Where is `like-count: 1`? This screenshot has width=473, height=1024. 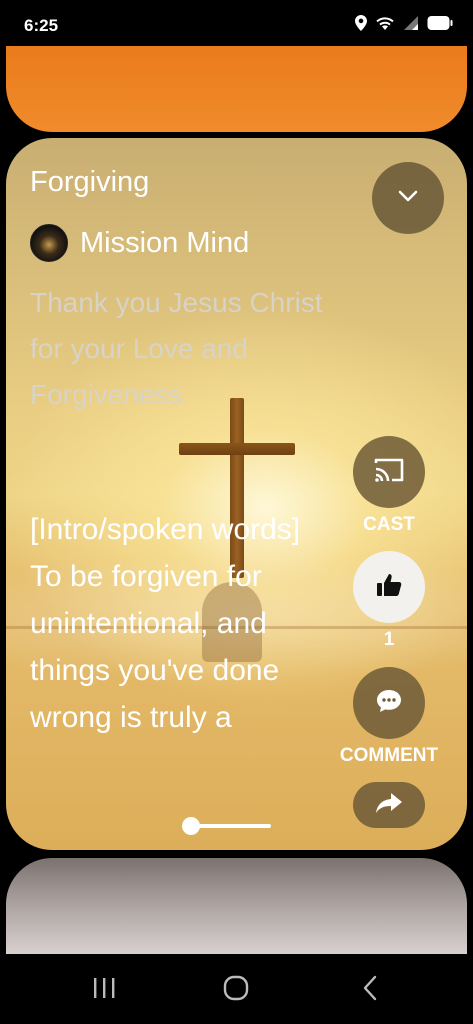
like-count: 1 is located at coordinates (389, 639).